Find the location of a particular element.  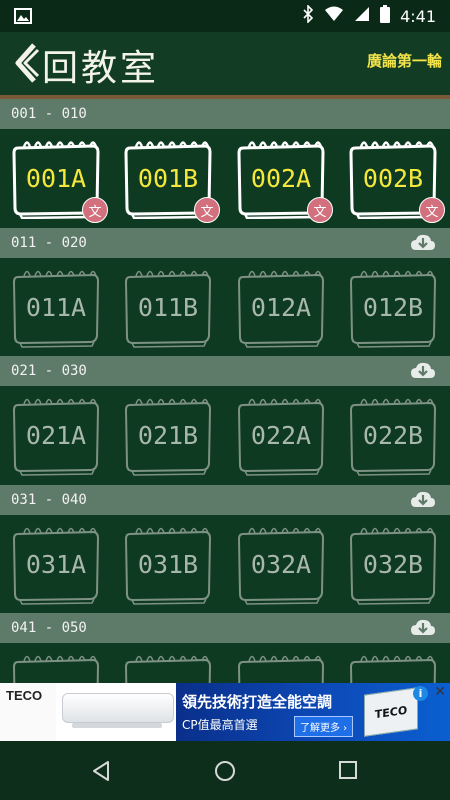

lesson-tile: 001B 文 is located at coordinates (171, 180).